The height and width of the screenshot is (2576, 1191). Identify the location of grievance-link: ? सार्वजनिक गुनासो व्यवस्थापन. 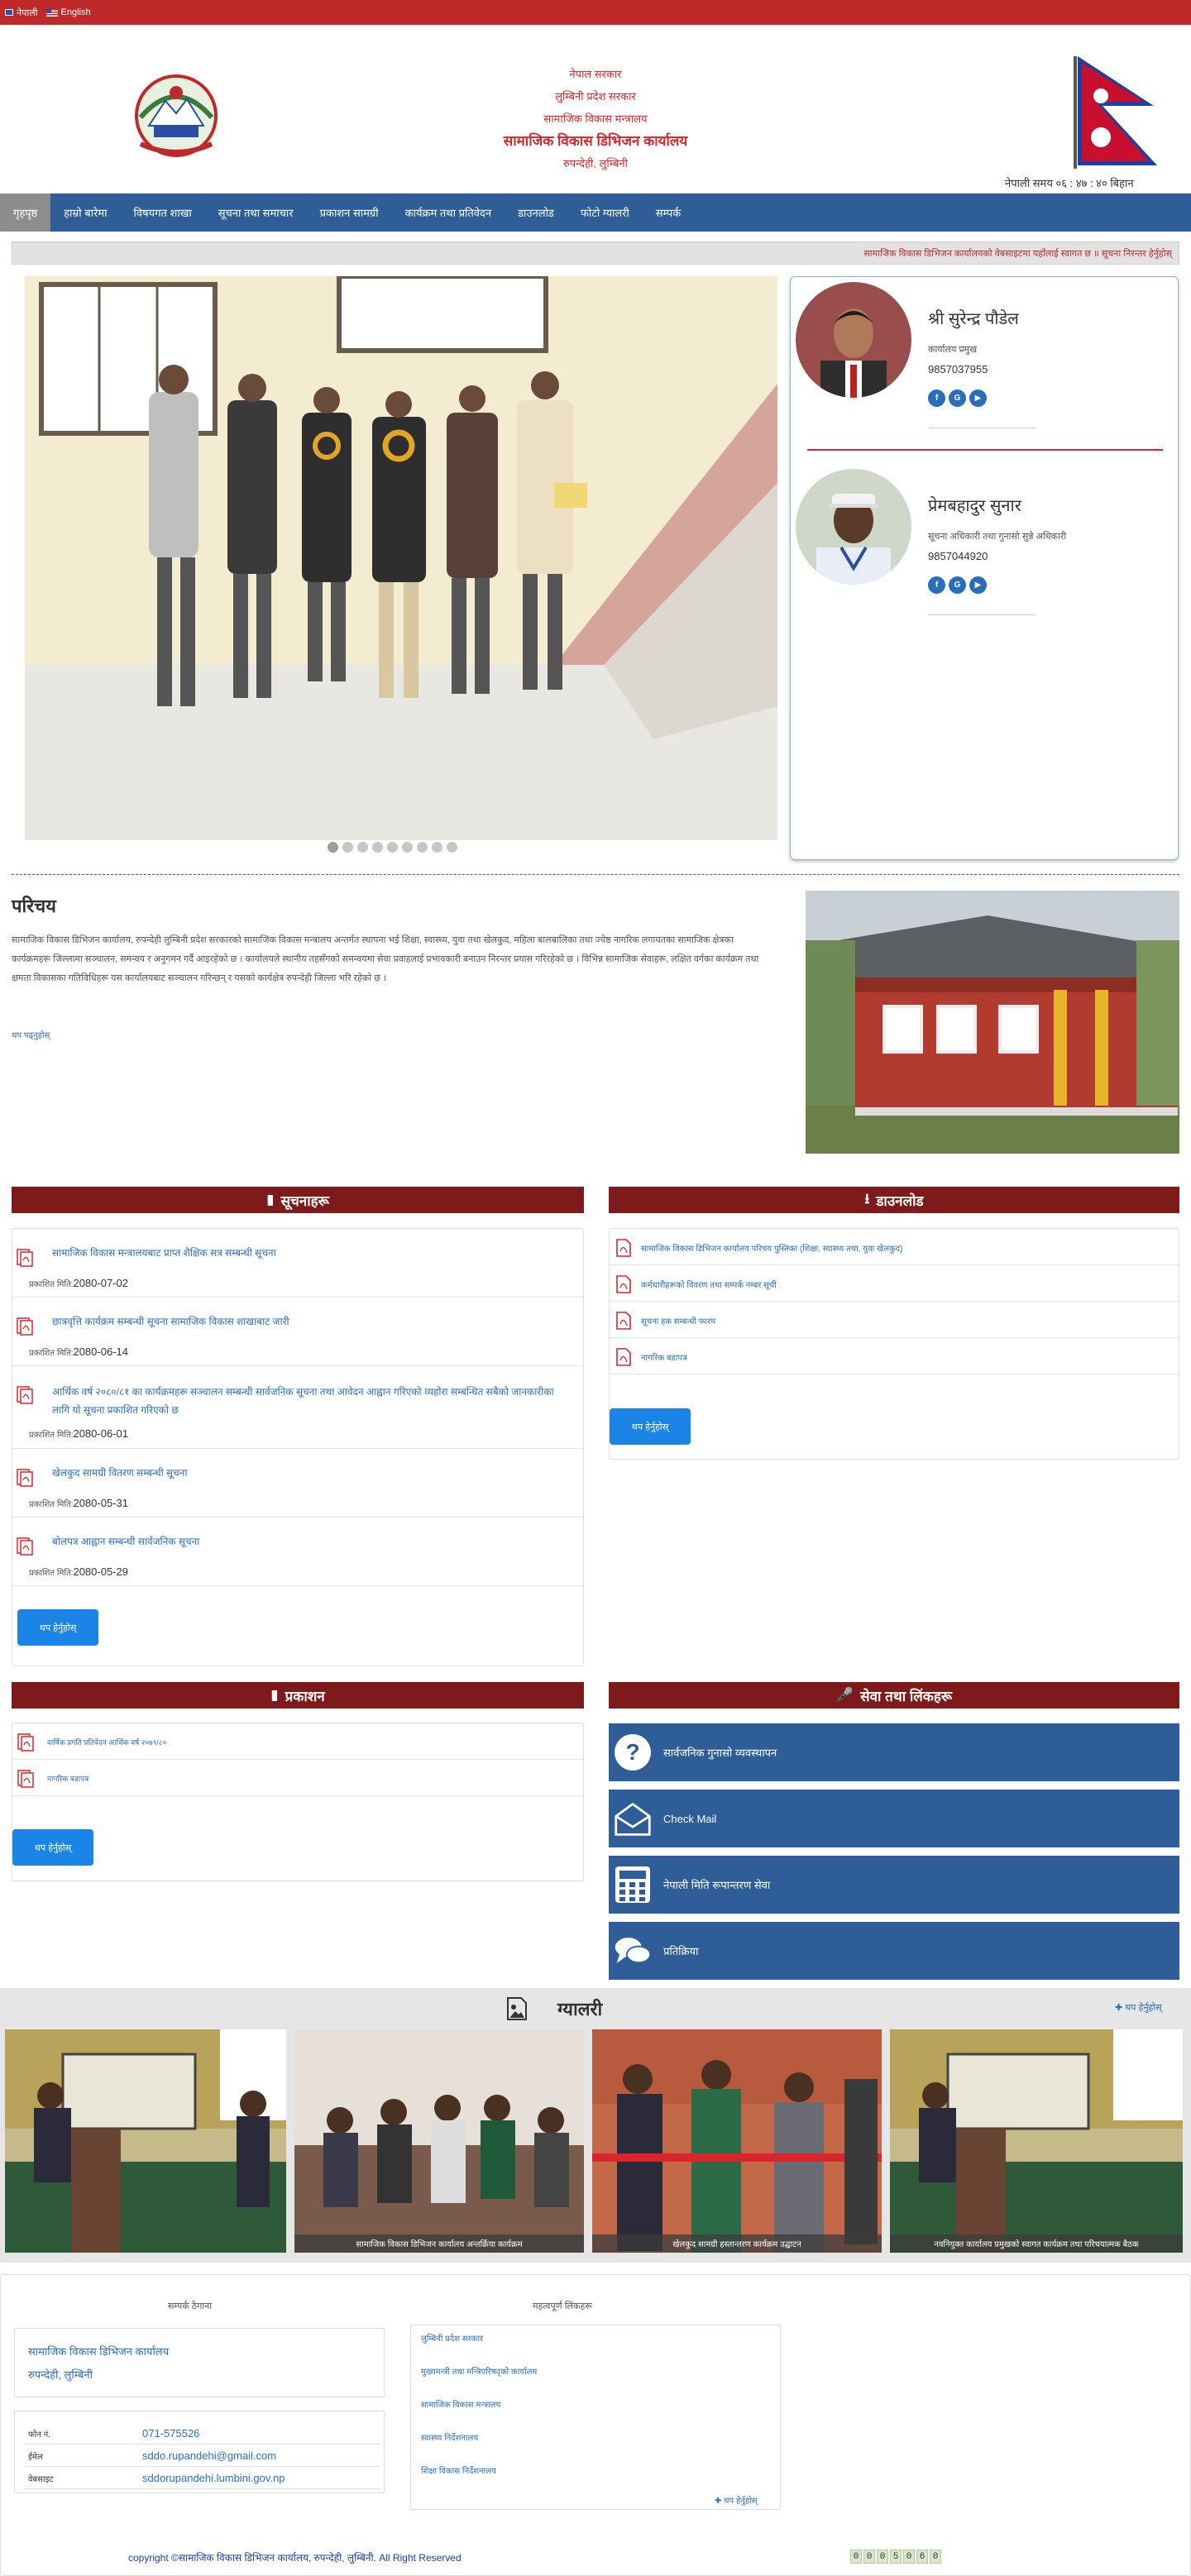
(894, 1752).